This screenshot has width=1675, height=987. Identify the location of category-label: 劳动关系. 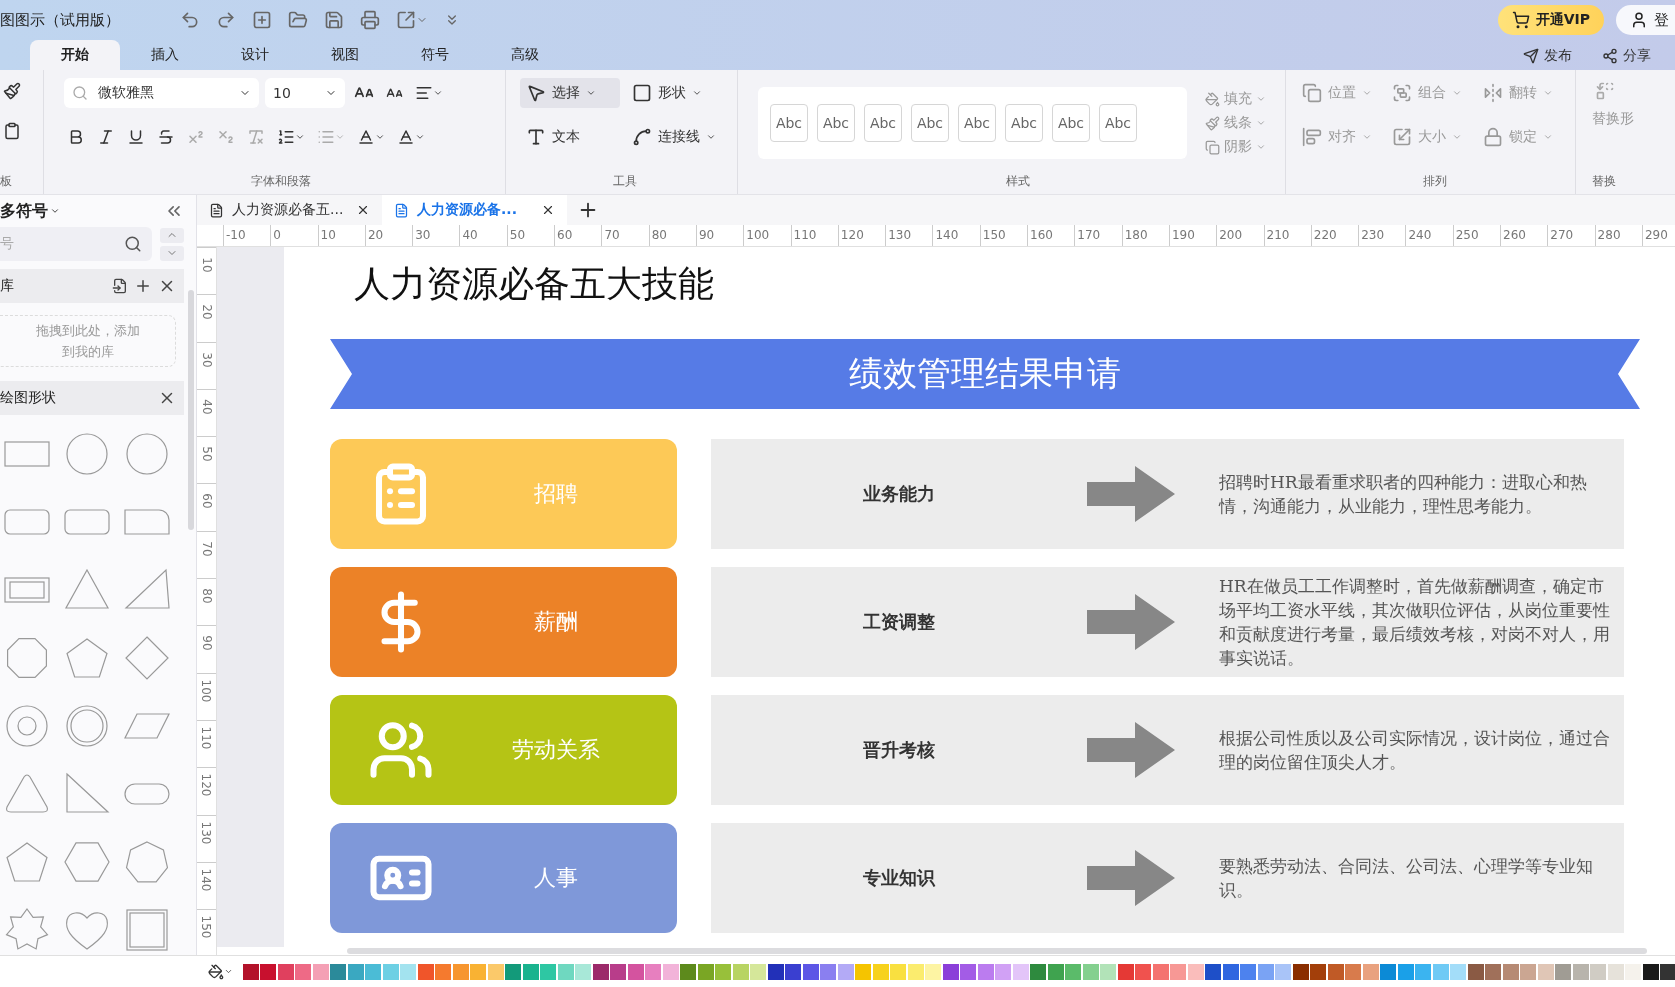
(555, 750).